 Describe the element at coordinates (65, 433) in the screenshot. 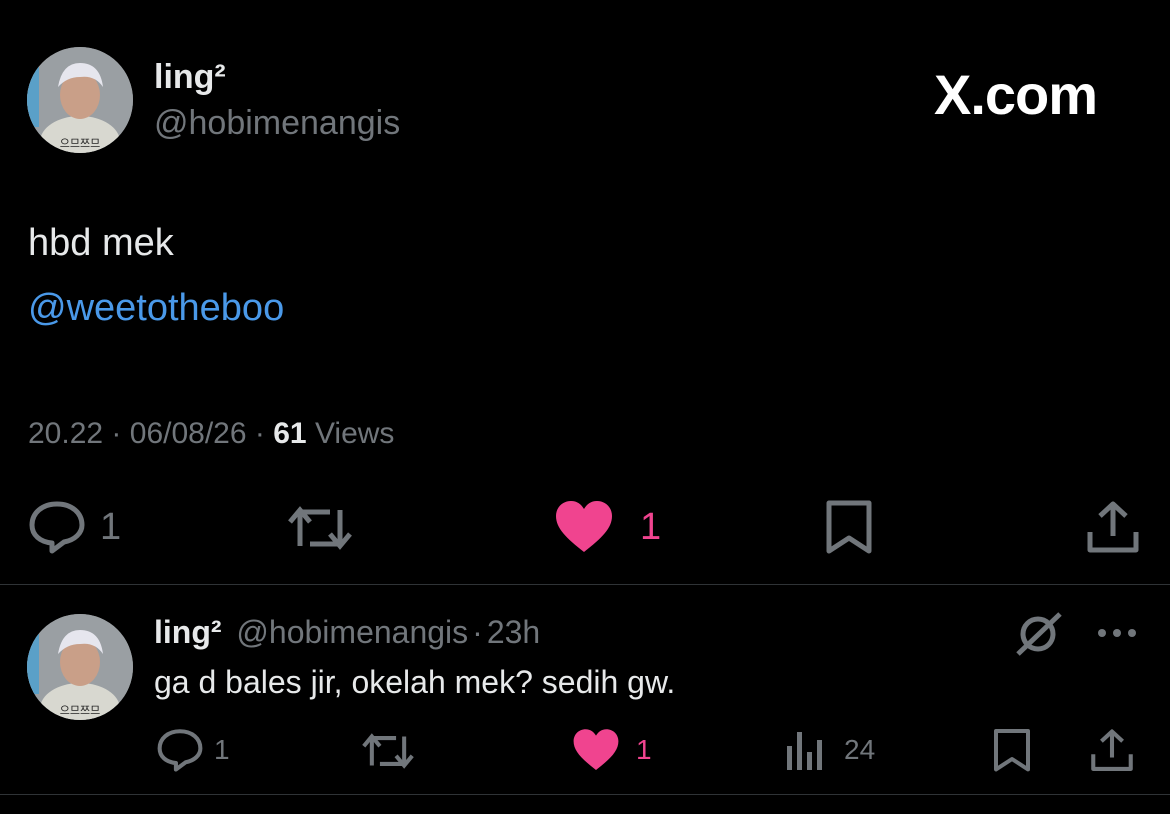

I see `tweet-time: 20.22` at that location.